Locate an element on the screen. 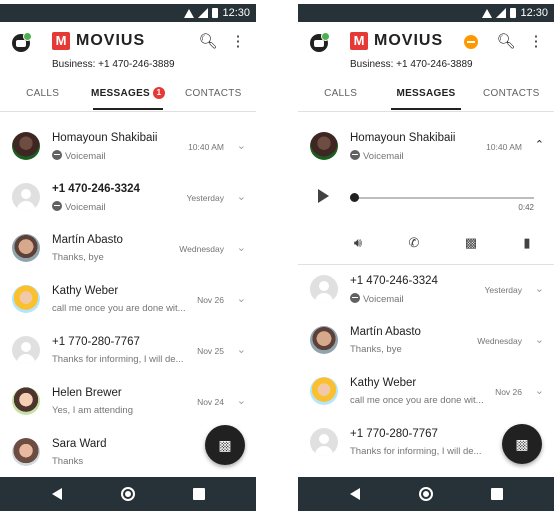 This screenshot has height=511, width=554. message-preview: Yes, I am attending is located at coordinates (92, 410).